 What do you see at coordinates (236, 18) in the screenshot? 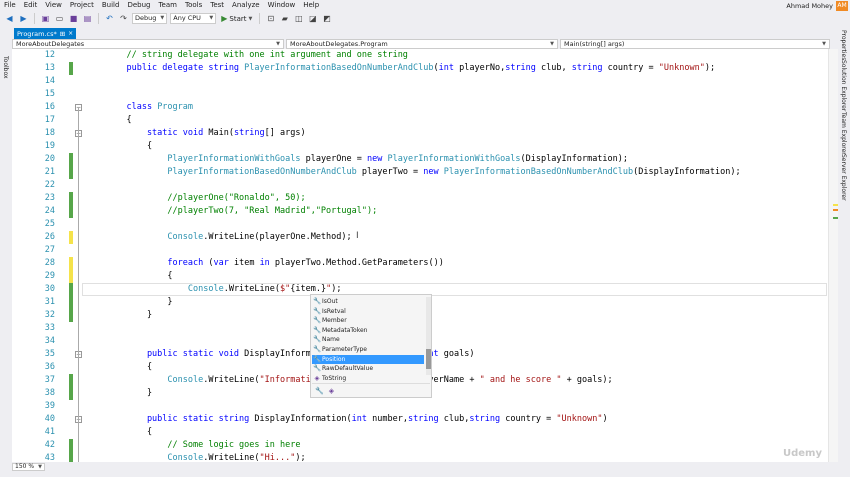
I see `start-button: ▶ Start ▼` at bounding box center [236, 18].